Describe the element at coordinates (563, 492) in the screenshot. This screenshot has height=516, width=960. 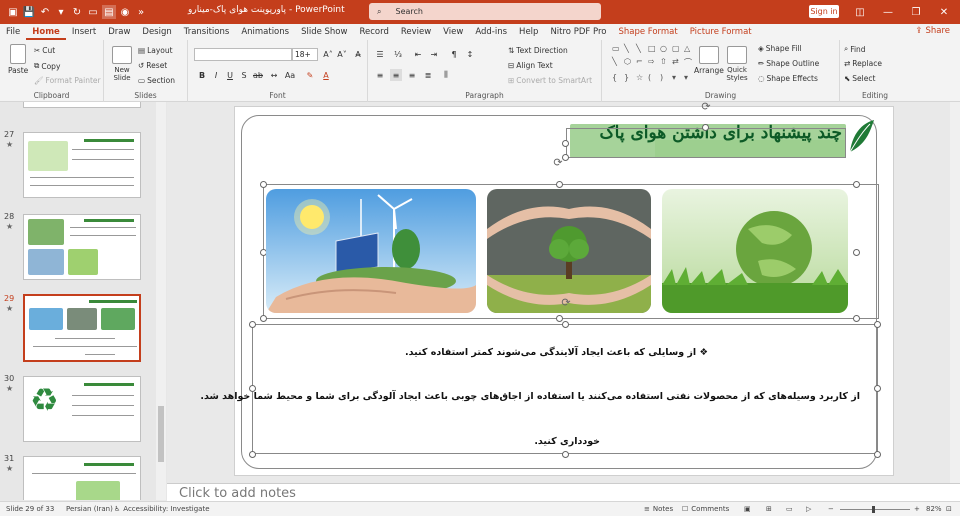
I see `notes-pane: Click to add notes` at that location.